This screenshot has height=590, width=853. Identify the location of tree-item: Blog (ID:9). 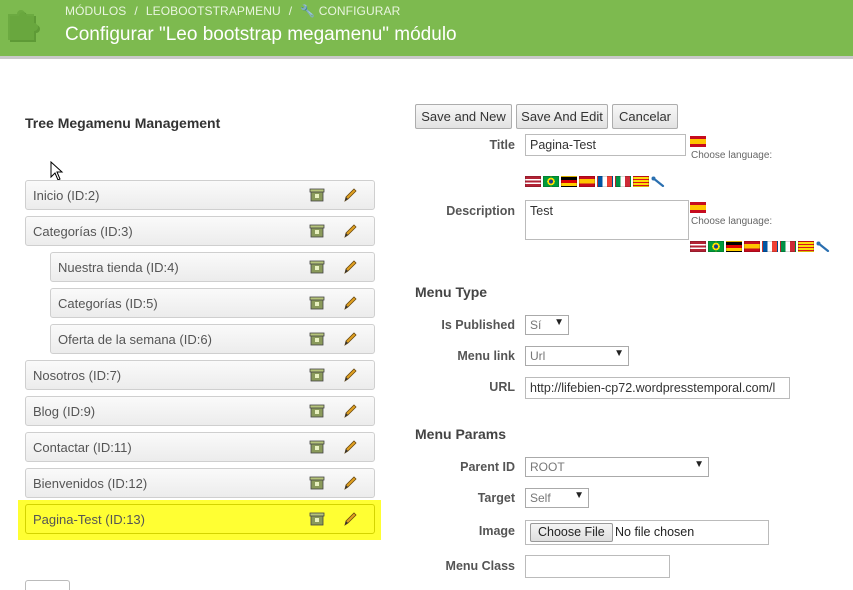
(200, 411).